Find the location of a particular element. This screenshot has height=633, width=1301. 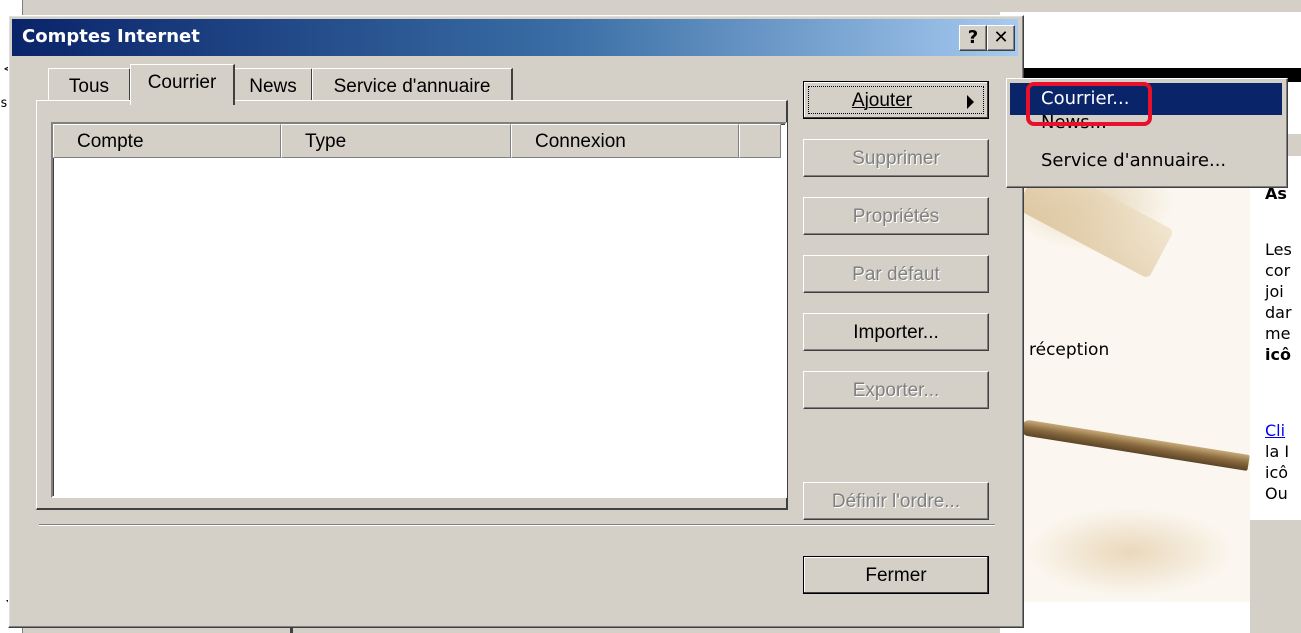

properties-button: Propriétés is located at coordinates (896, 216).